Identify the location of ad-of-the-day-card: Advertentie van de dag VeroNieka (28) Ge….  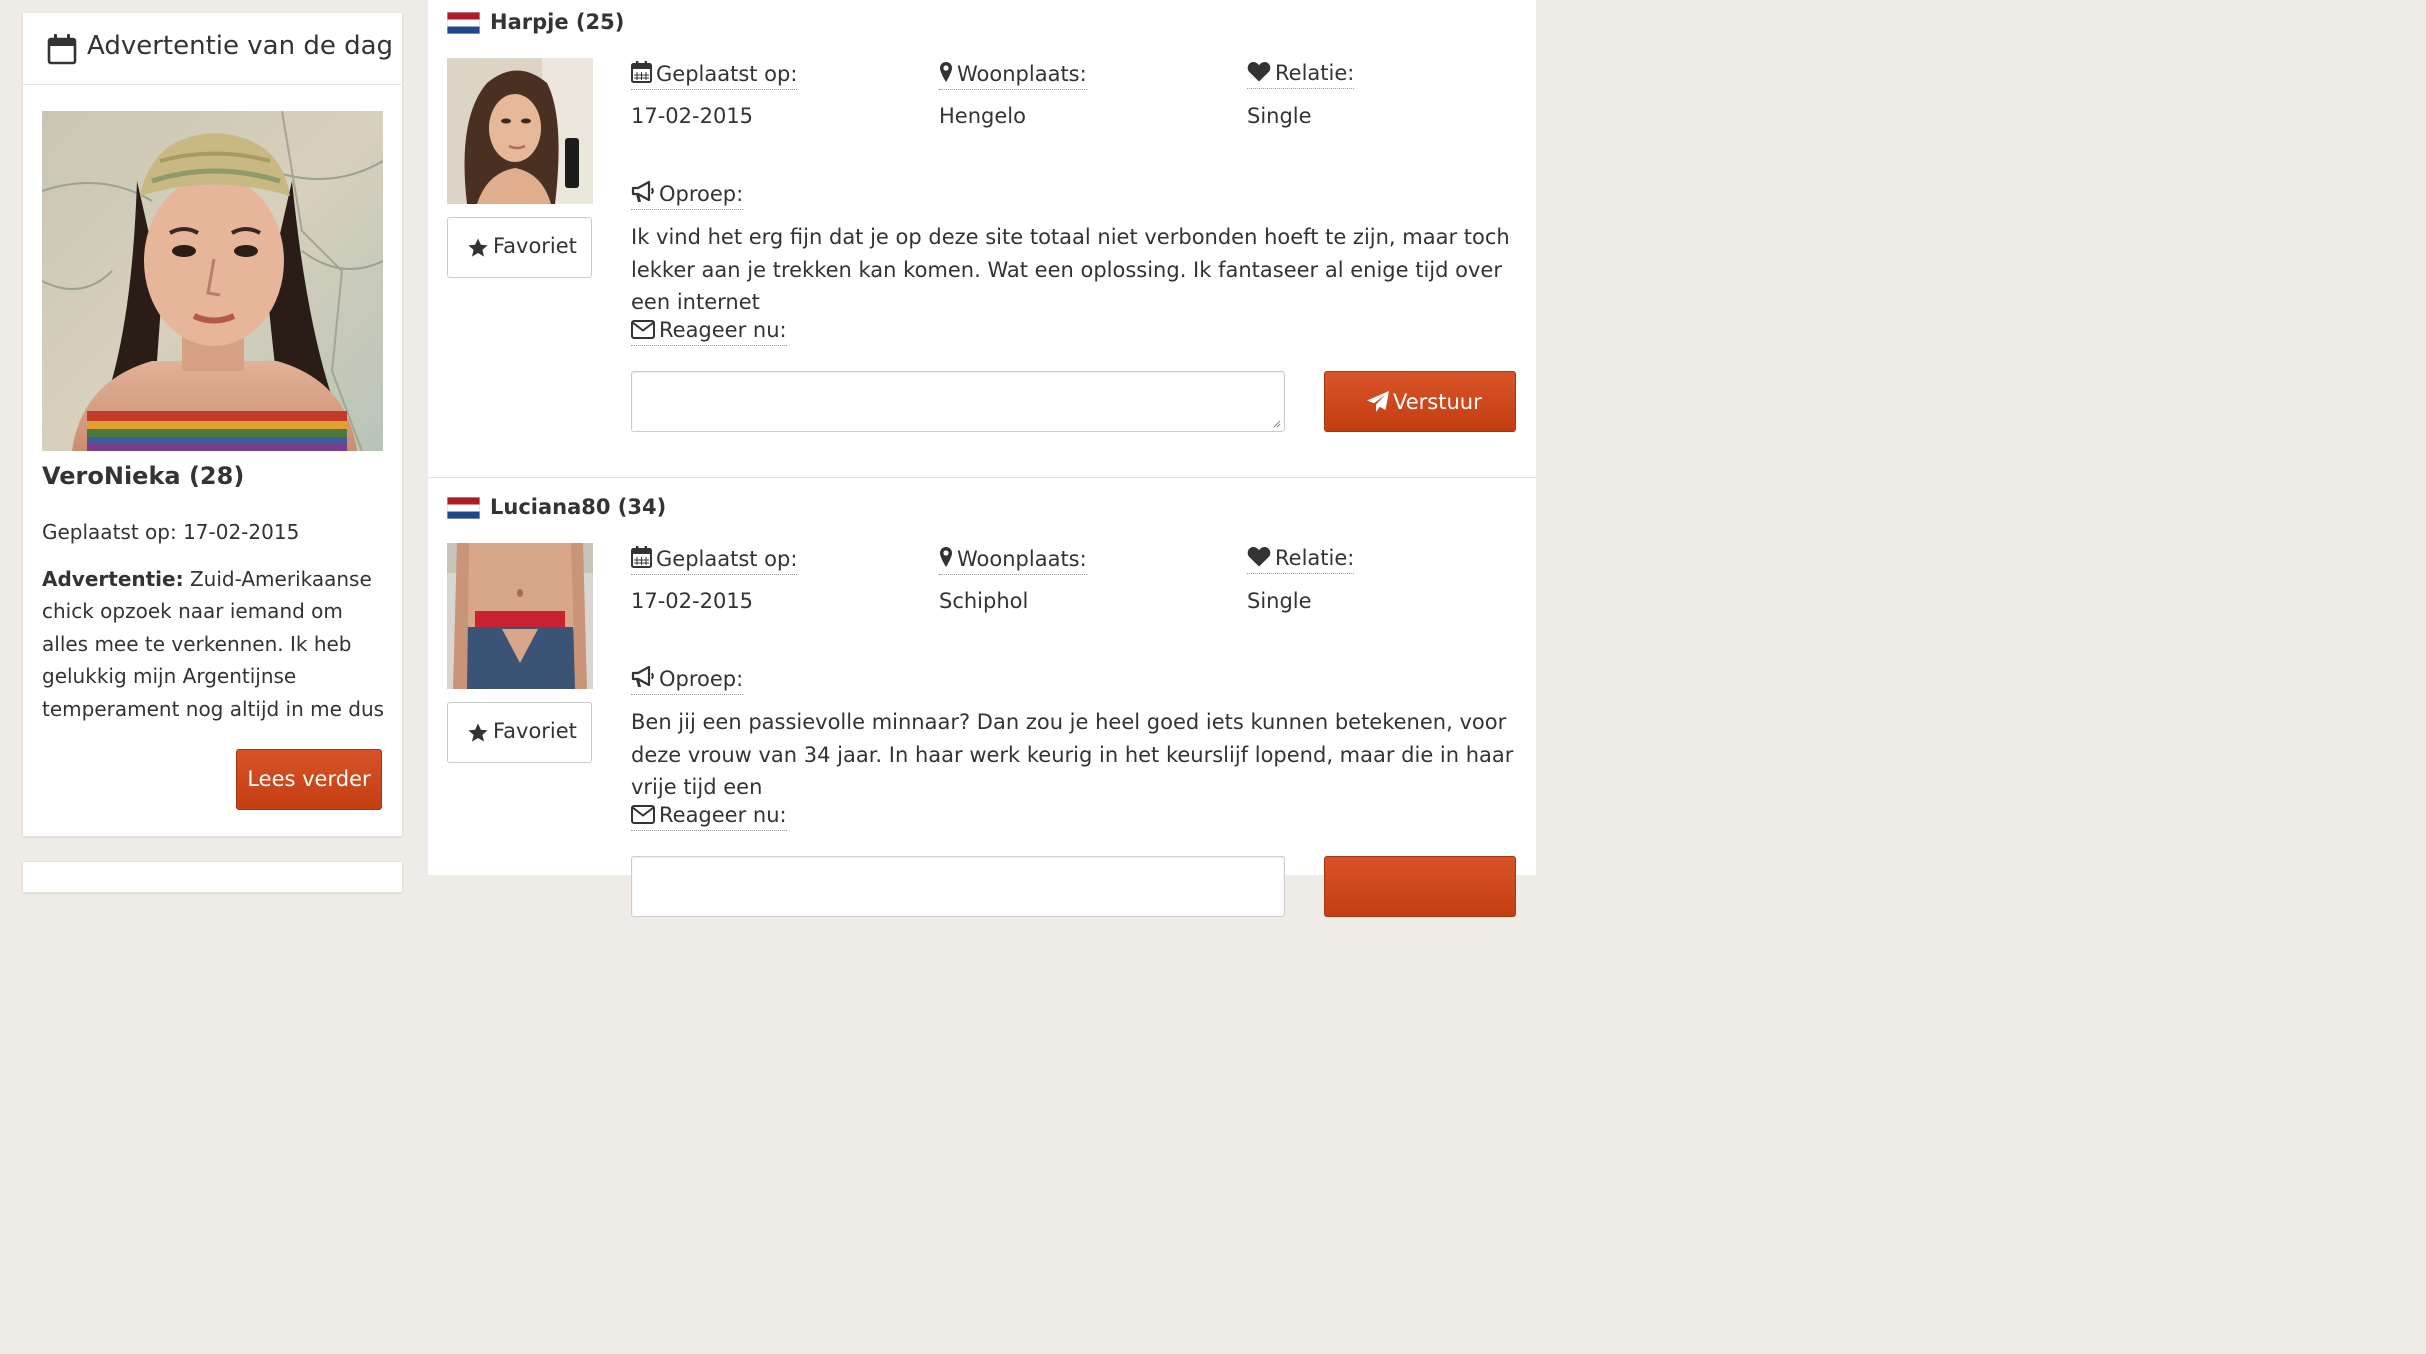
(212, 424).